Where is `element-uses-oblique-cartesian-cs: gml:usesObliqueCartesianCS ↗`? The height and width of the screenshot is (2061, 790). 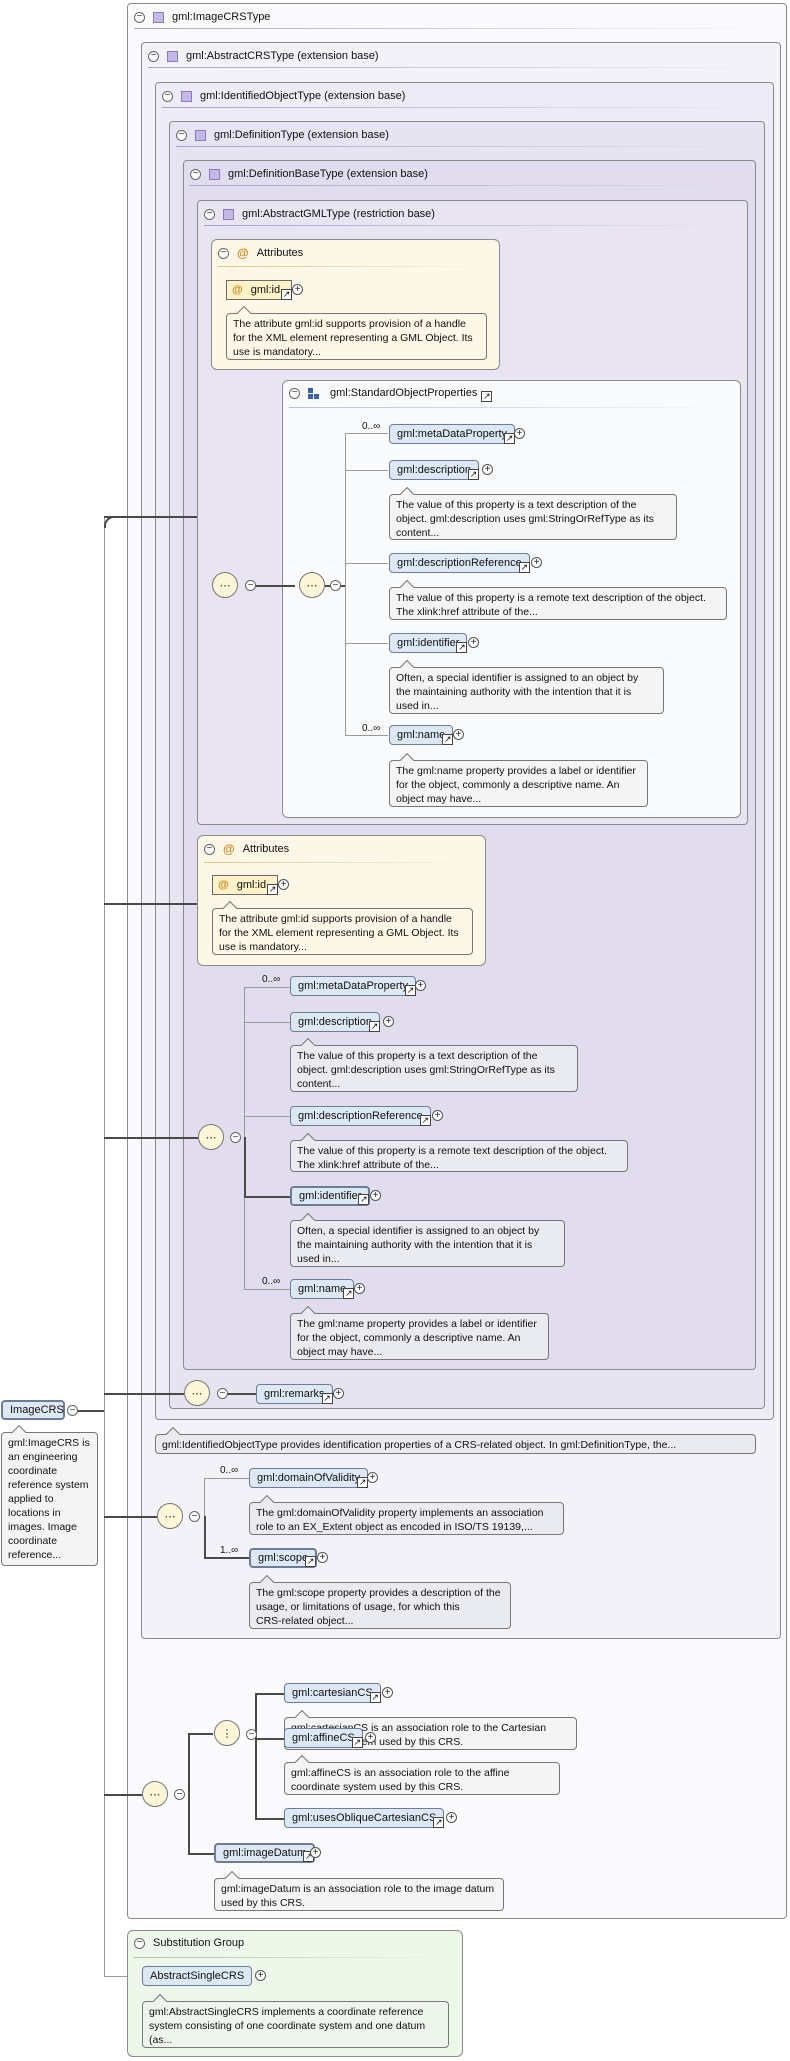
element-uses-oblique-cartesian-cs: gml:usesObliqueCartesianCS ↗ is located at coordinates (364, 1818).